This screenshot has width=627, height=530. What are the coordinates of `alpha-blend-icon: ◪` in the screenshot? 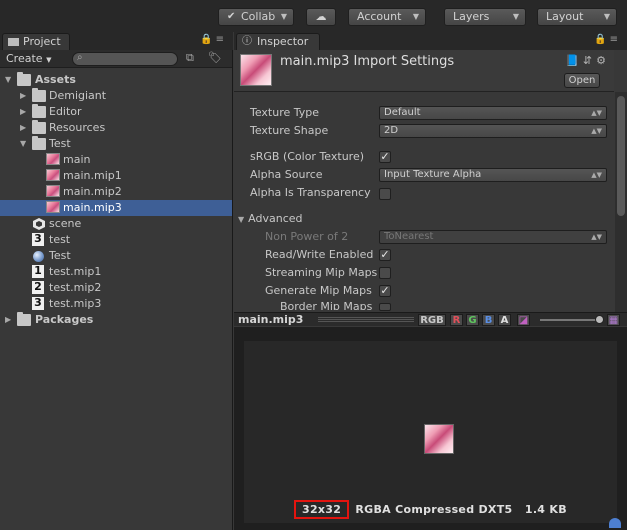 It's located at (523, 320).